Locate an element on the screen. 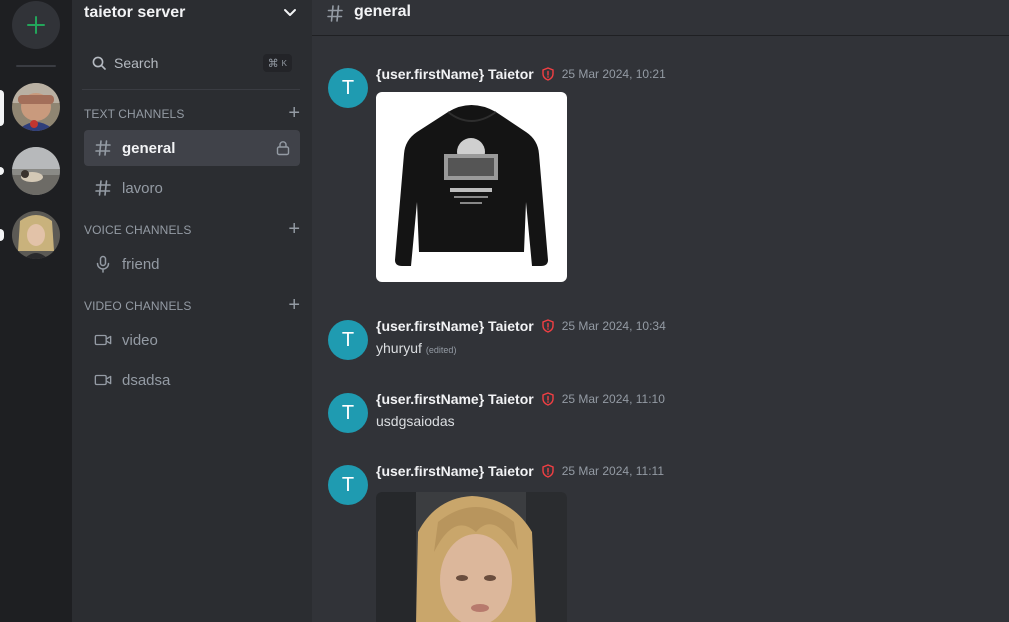  category-label: VOICE CHANNELS is located at coordinates (138, 230).